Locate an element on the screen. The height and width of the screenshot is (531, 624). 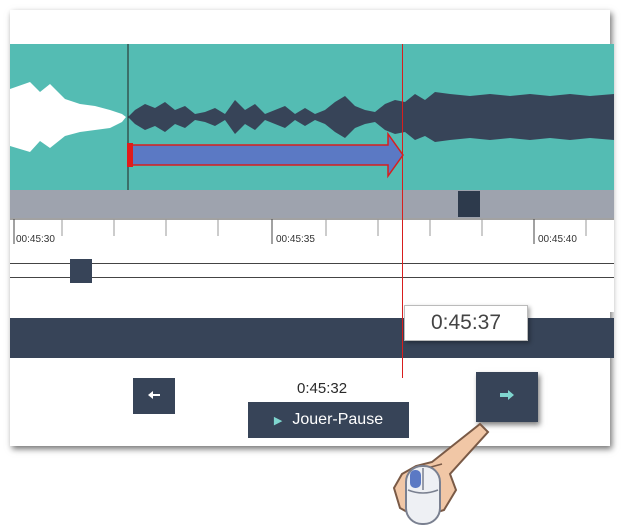
slider-track-top is located at coordinates (312, 263).